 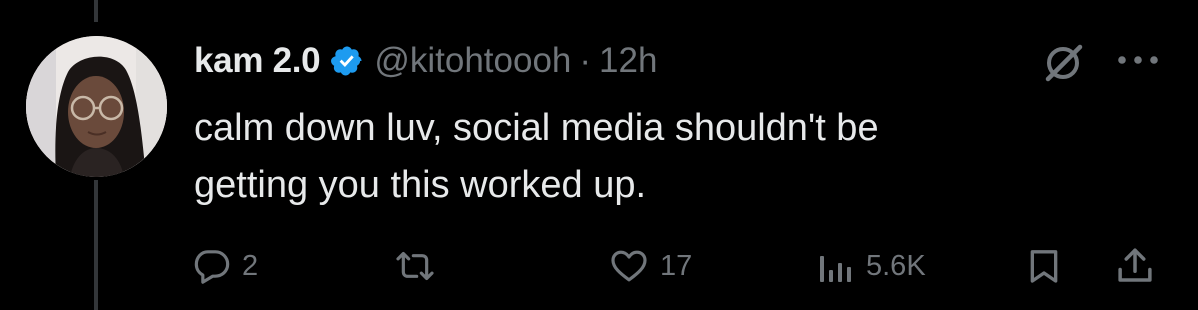 I want to click on more-icon, so click(x=1138, y=60).